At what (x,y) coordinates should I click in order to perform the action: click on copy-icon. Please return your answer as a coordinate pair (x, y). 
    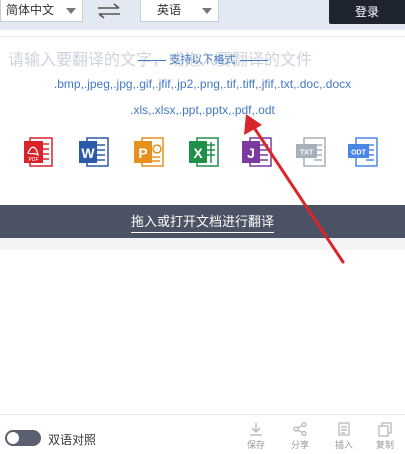
    Looking at the image, I should click on (385, 429).